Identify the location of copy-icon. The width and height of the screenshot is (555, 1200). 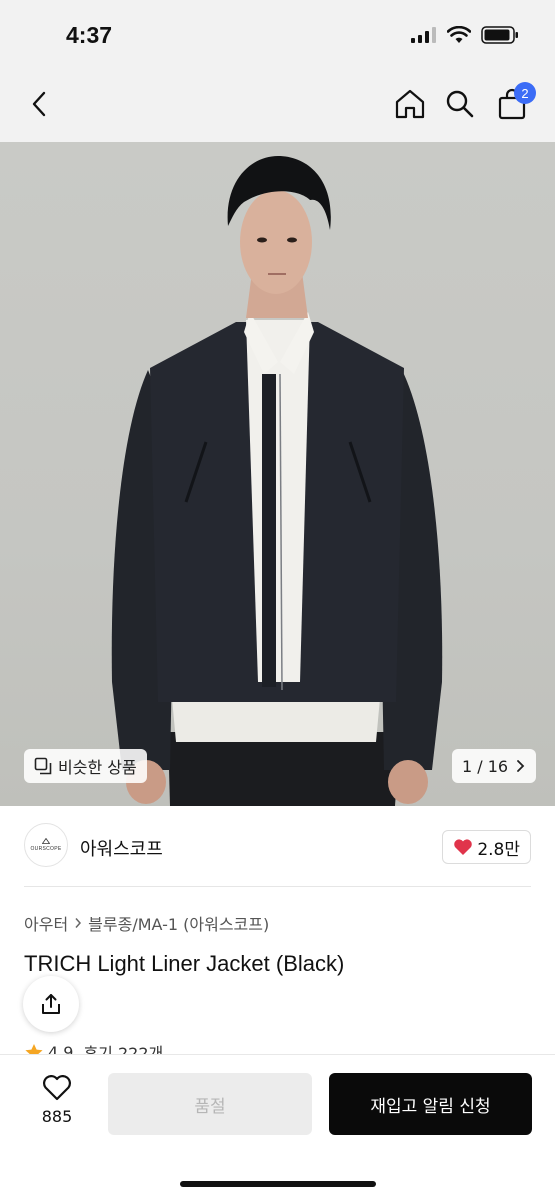
(43, 766).